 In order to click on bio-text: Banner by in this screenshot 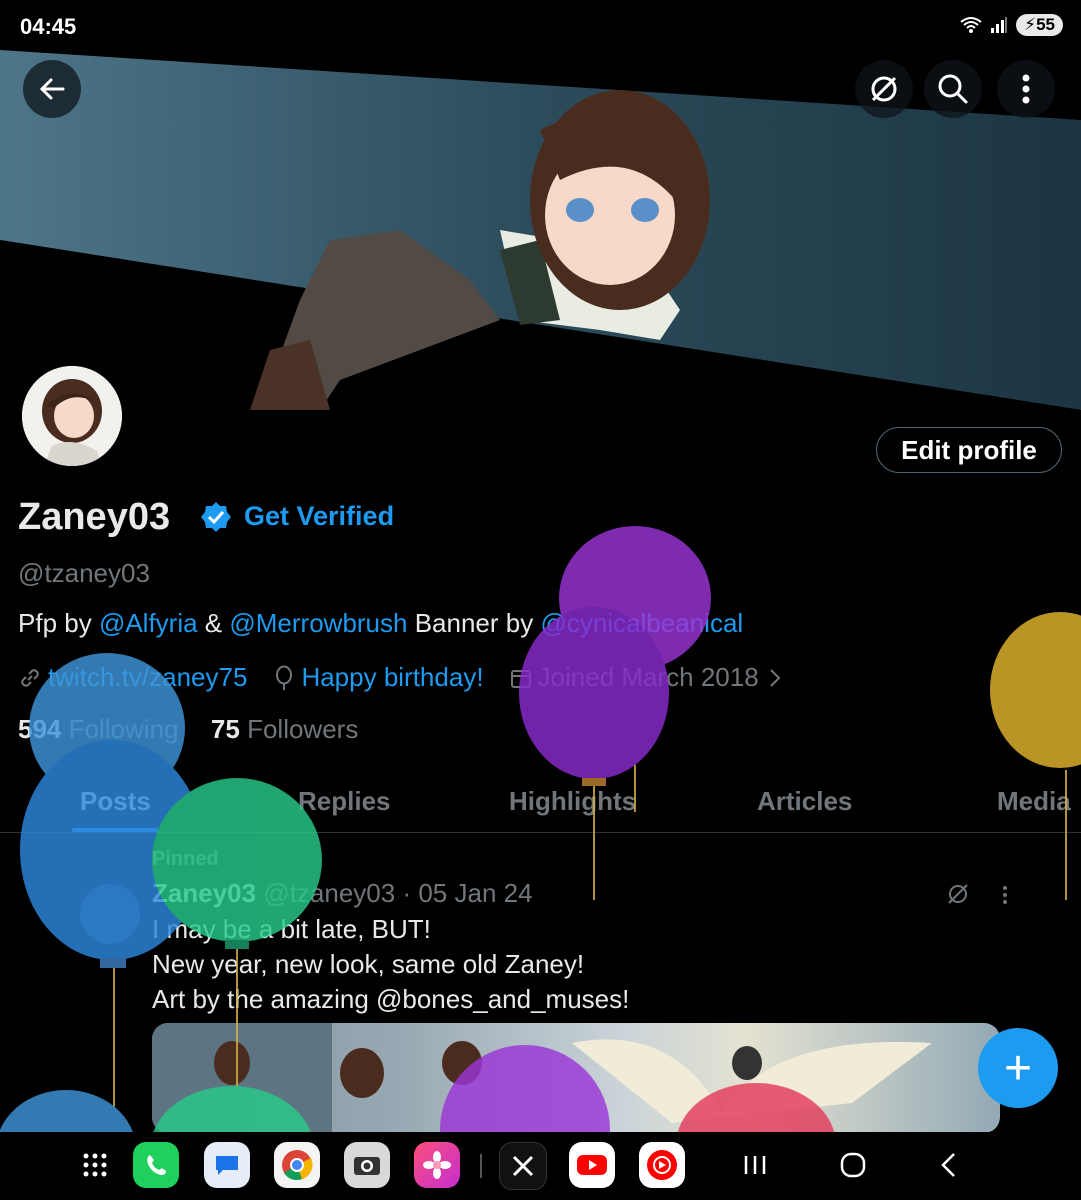, I will do `click(474, 623)`.